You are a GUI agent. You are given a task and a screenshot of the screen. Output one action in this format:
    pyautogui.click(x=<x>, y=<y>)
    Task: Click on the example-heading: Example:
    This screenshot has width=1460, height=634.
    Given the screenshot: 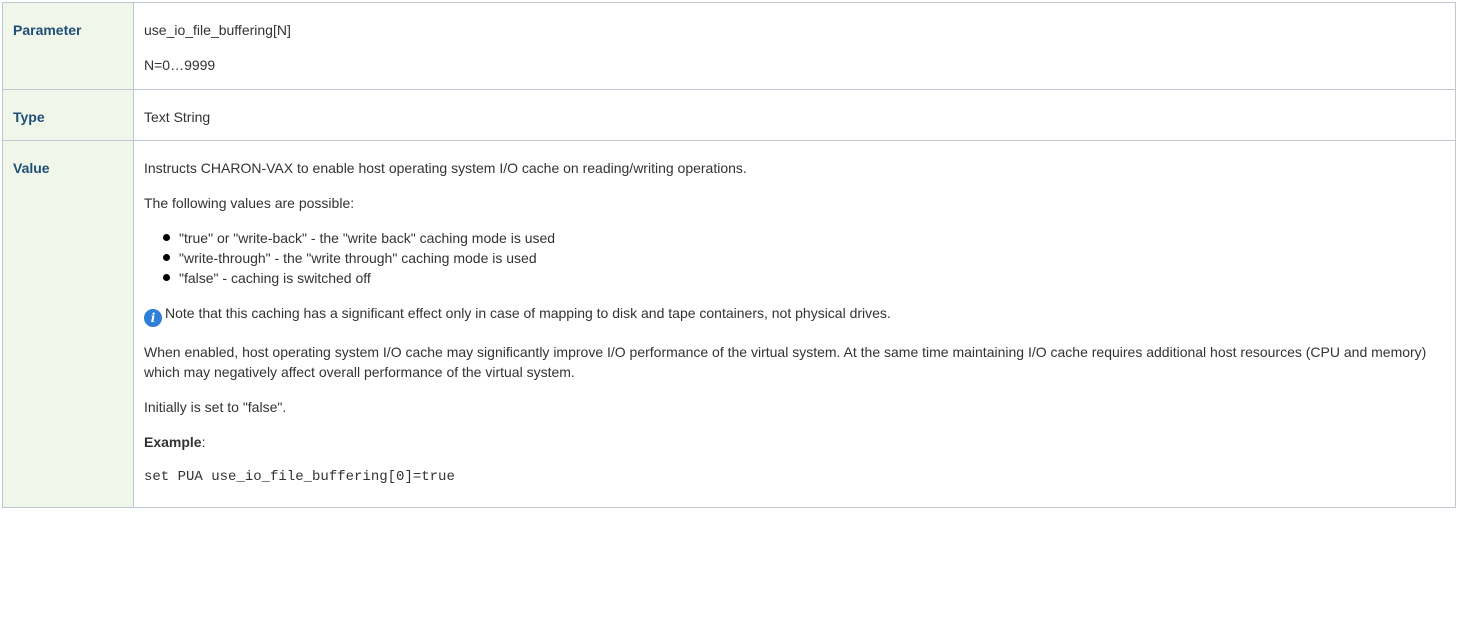 What is the action you would take?
    pyautogui.click(x=794, y=434)
    